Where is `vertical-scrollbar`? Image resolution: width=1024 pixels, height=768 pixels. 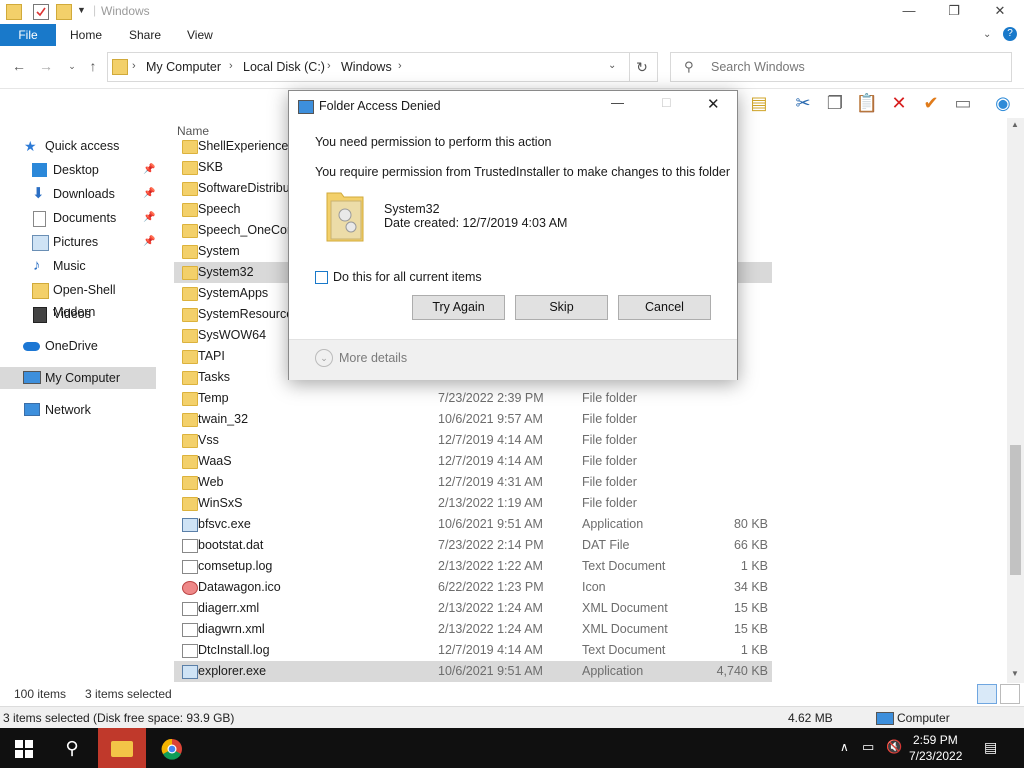 vertical-scrollbar is located at coordinates (1015, 400).